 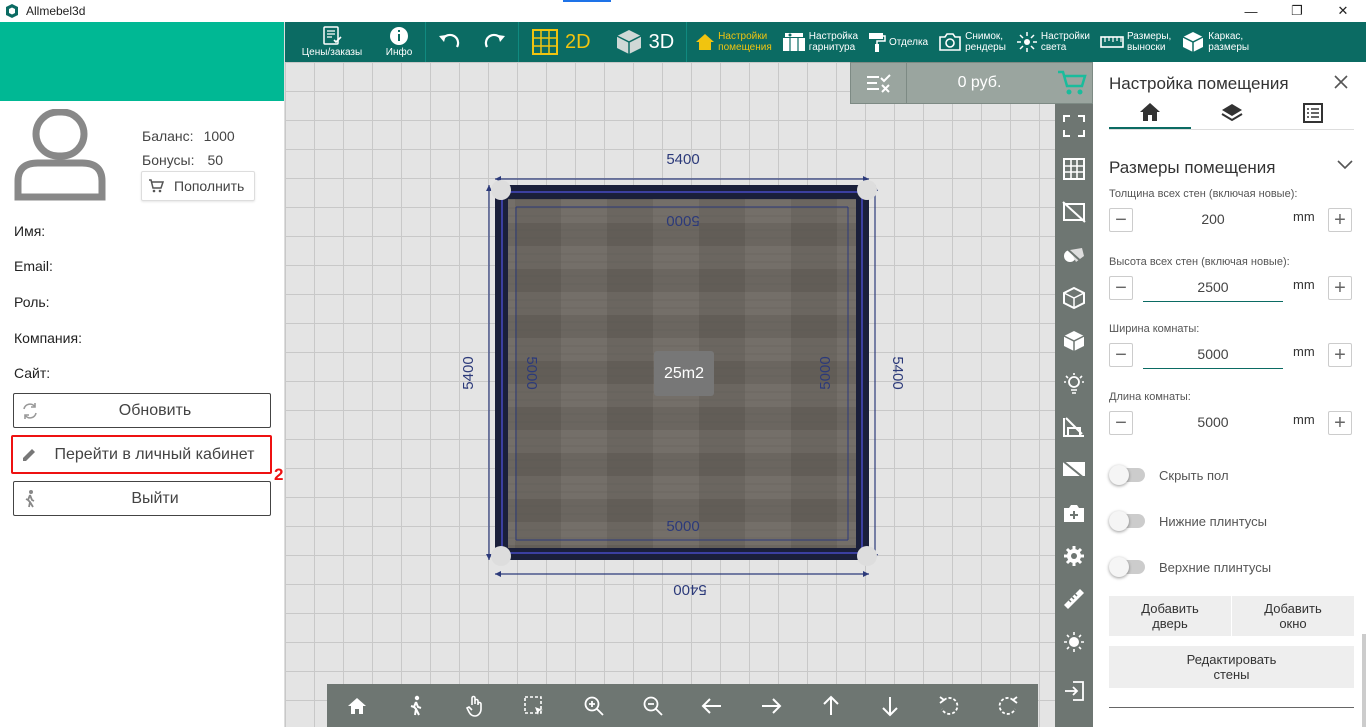 What do you see at coordinates (1074, 641) in the screenshot?
I see `brightness-button` at bounding box center [1074, 641].